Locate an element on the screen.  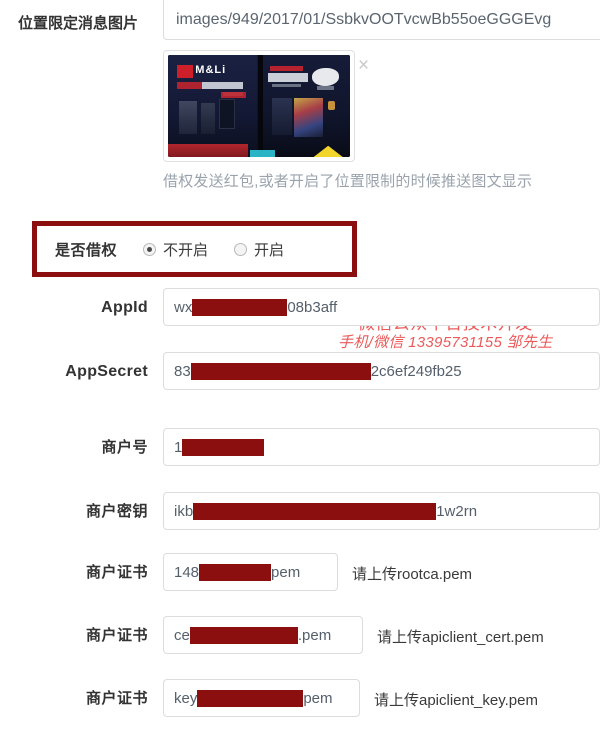
photo-right-sign-top is located at coordinates (286, 69).